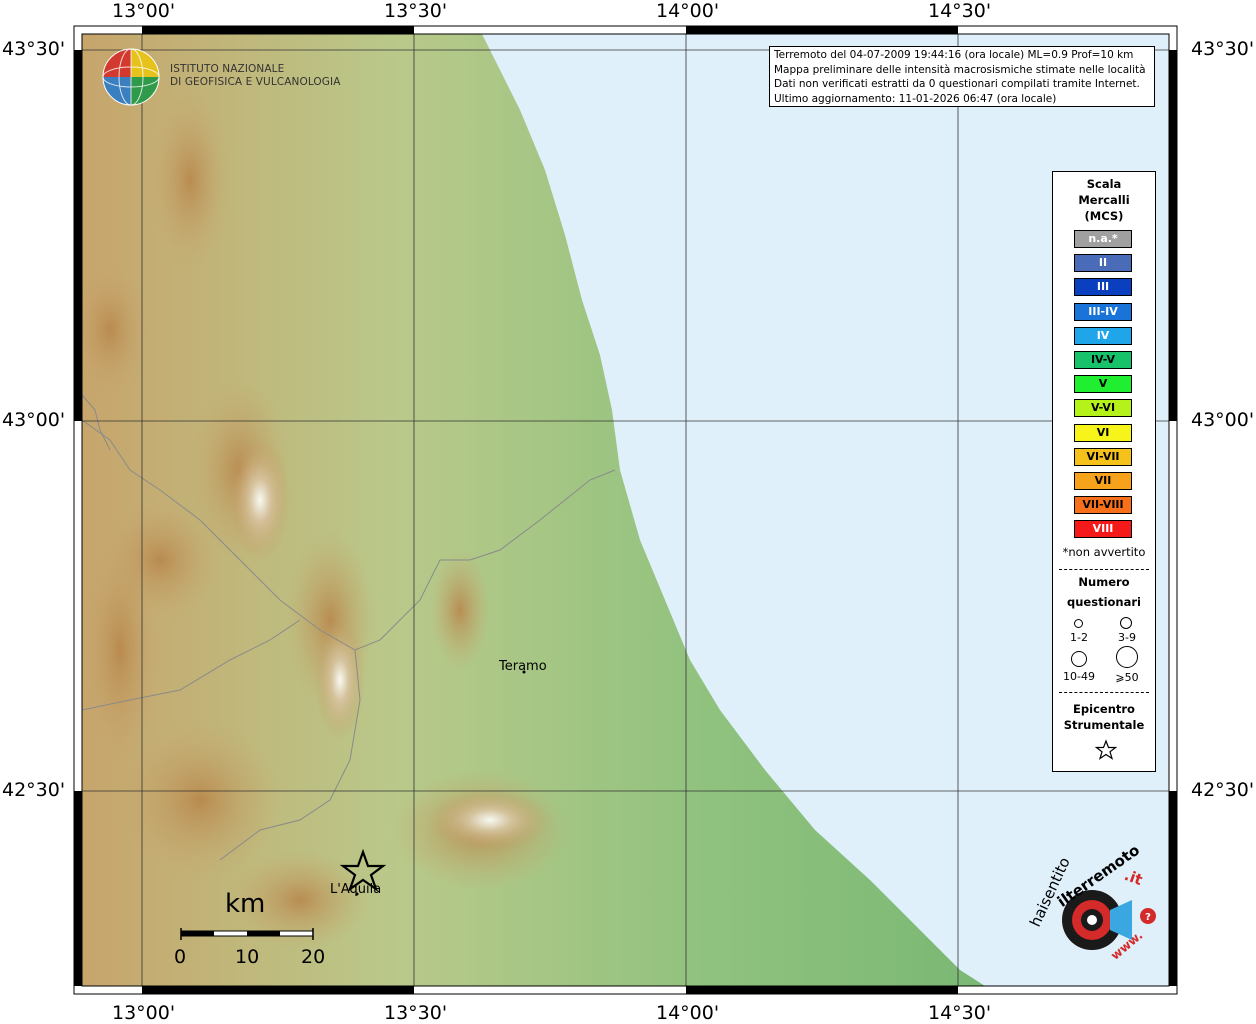 The height and width of the screenshot is (1024, 1256). Describe the element at coordinates (1106, 749) in the screenshot. I see `epicenter-star-icon` at that location.